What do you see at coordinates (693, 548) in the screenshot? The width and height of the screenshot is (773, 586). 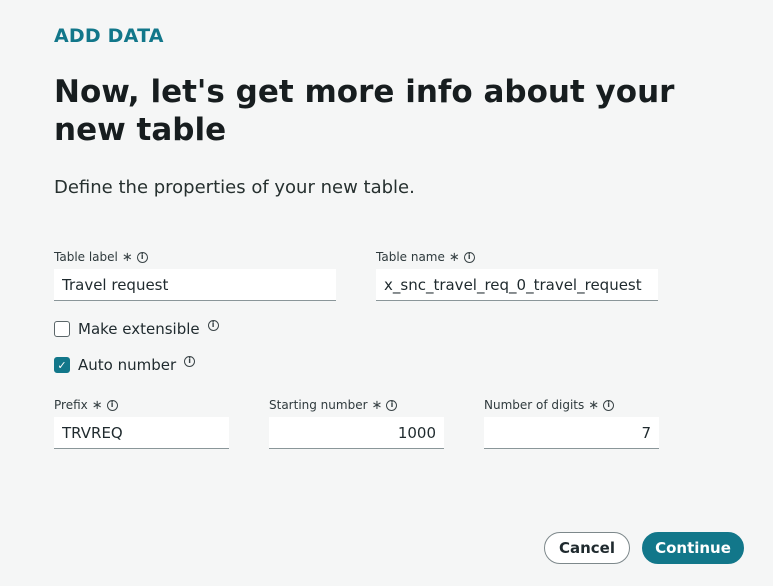 I see `continue-button: Continue` at bounding box center [693, 548].